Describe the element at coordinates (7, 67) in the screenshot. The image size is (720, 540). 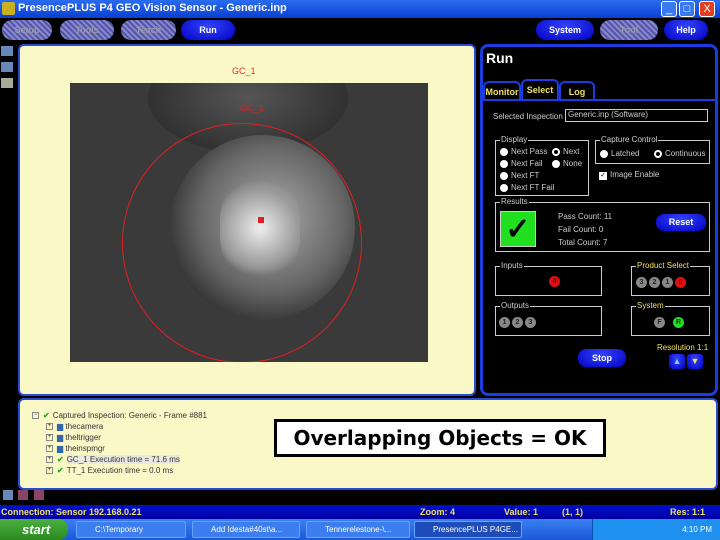
I see `pan-tool-icon` at that location.